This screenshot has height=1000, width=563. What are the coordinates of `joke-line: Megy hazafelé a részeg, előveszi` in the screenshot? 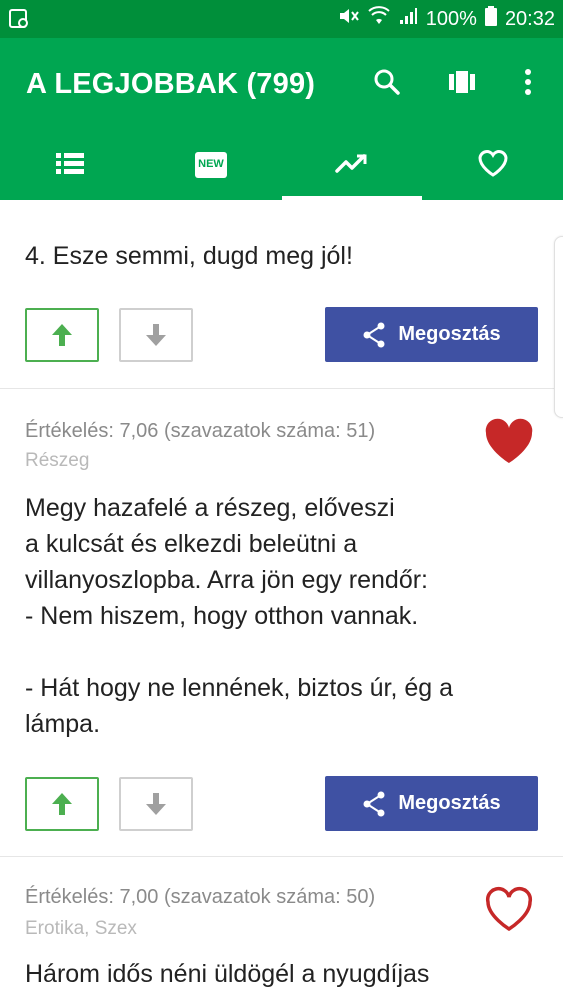 It's located at (210, 508).